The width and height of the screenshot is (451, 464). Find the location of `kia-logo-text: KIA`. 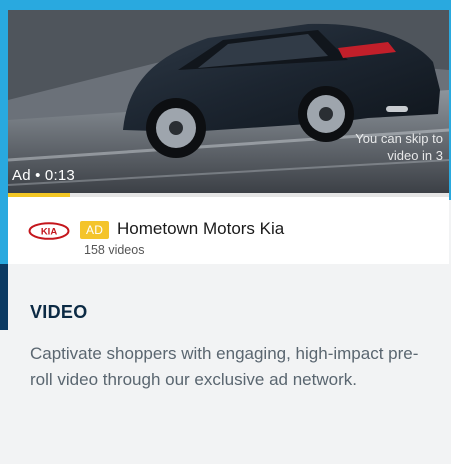

kia-logo-text: KIA is located at coordinates (49, 232).